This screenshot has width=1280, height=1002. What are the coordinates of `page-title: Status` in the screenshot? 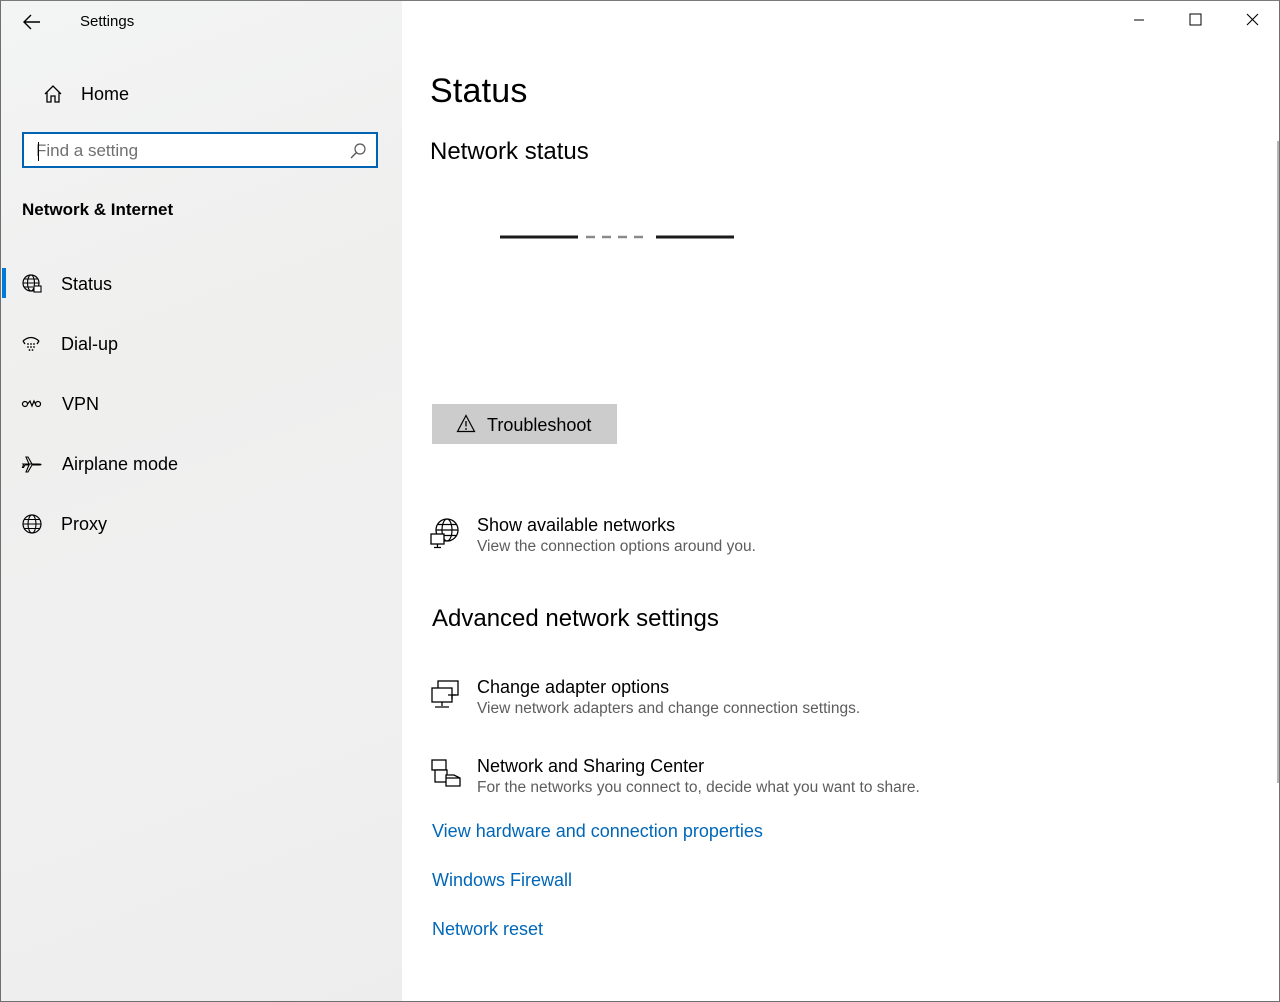 It's located at (479, 91).